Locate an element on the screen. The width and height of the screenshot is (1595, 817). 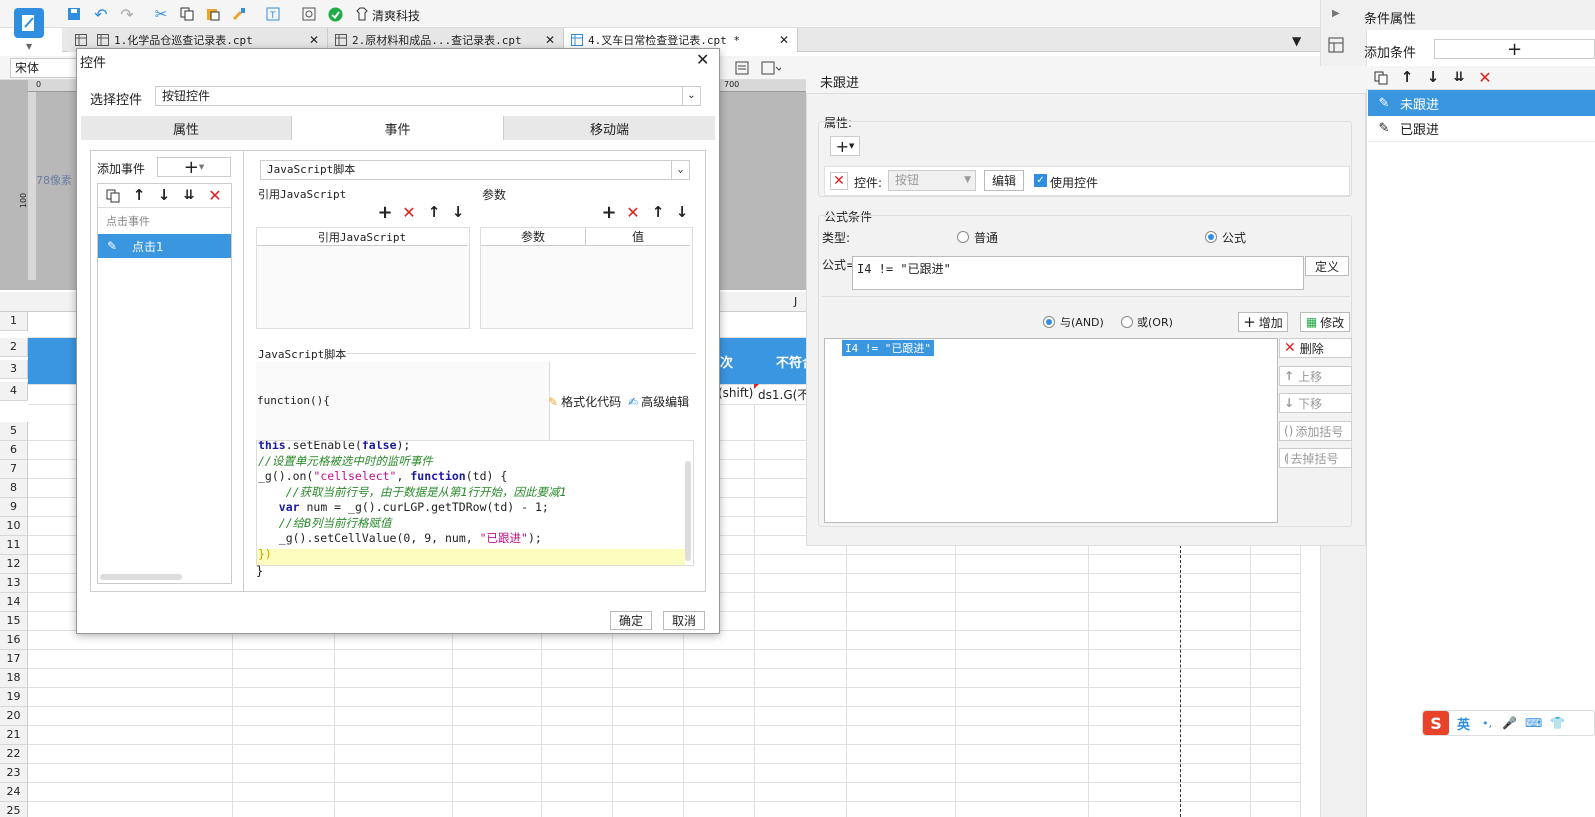
row-number: 7 is located at coordinates (14, 469).